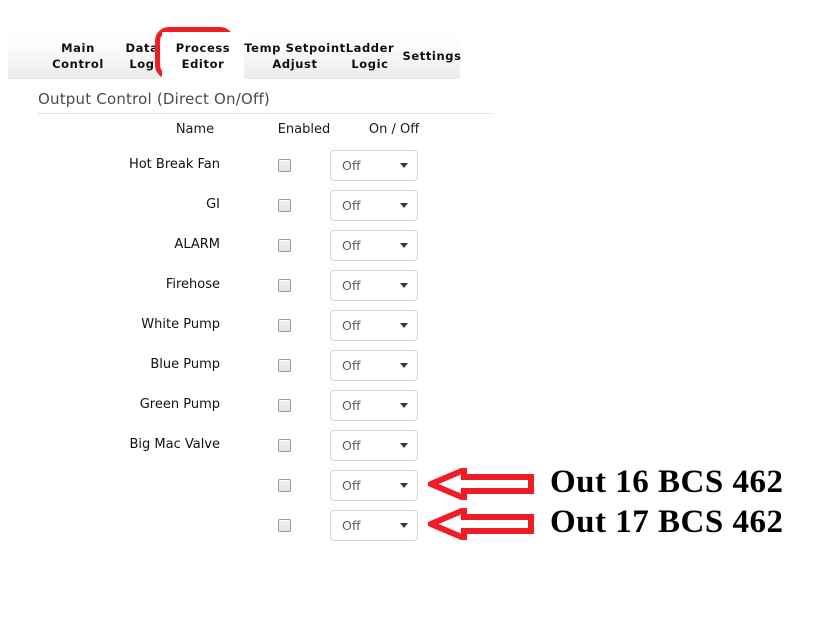  What do you see at coordinates (180, 324) in the screenshot?
I see `row-name-label: White Pump` at bounding box center [180, 324].